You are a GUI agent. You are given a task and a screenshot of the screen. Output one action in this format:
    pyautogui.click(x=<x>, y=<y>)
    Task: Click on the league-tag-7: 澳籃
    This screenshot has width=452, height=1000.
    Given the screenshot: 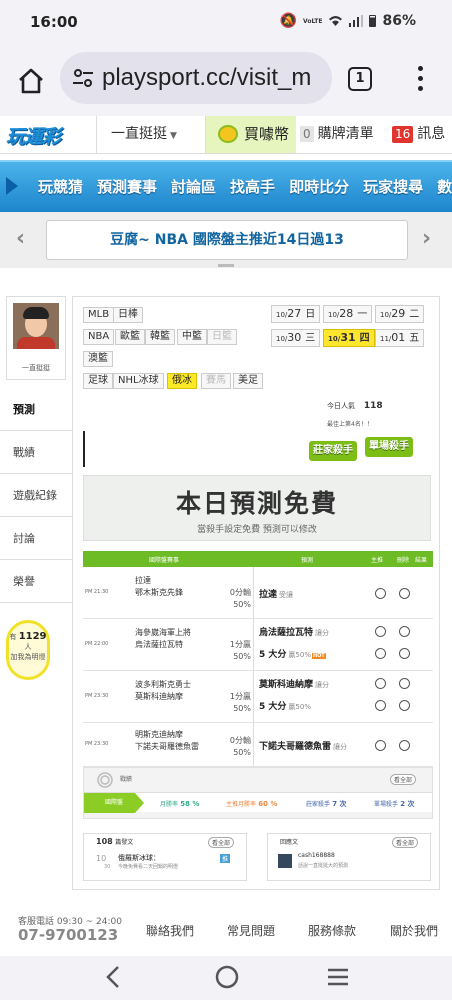 What is the action you would take?
    pyautogui.click(x=98, y=359)
    